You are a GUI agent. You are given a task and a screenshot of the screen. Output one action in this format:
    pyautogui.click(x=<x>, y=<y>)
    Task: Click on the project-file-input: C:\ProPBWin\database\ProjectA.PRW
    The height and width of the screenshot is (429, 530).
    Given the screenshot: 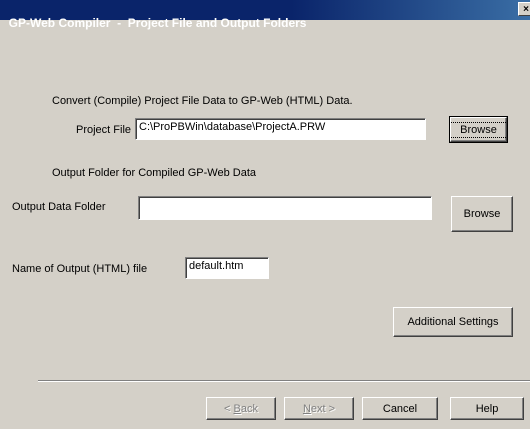 What is the action you would take?
    pyautogui.click(x=280, y=129)
    